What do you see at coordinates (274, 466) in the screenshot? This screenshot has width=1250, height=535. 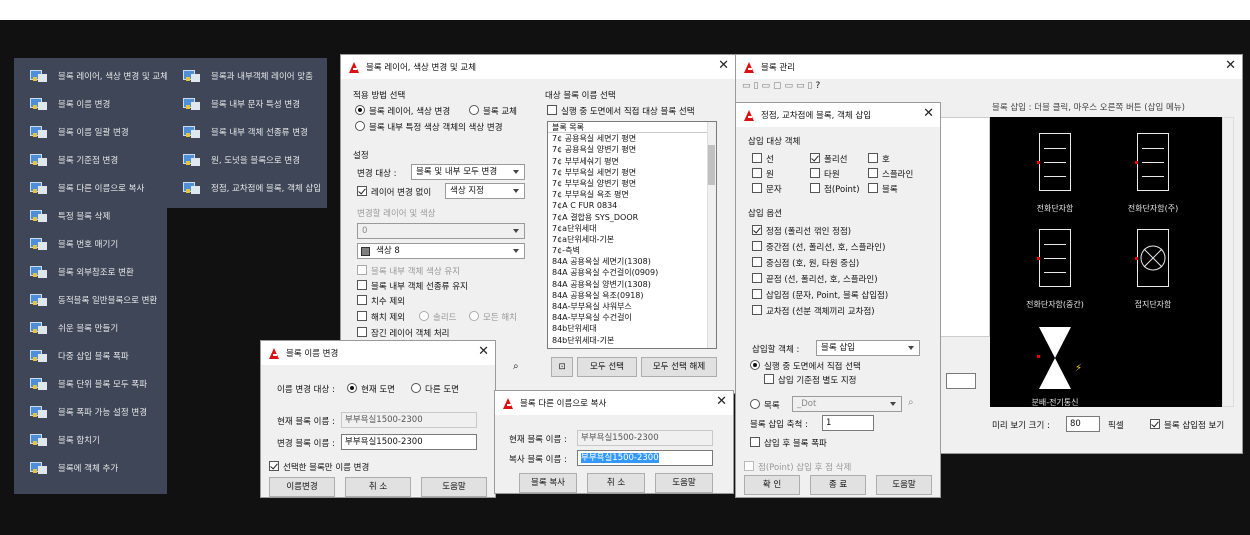 I see `only-selected-checkbox` at bounding box center [274, 466].